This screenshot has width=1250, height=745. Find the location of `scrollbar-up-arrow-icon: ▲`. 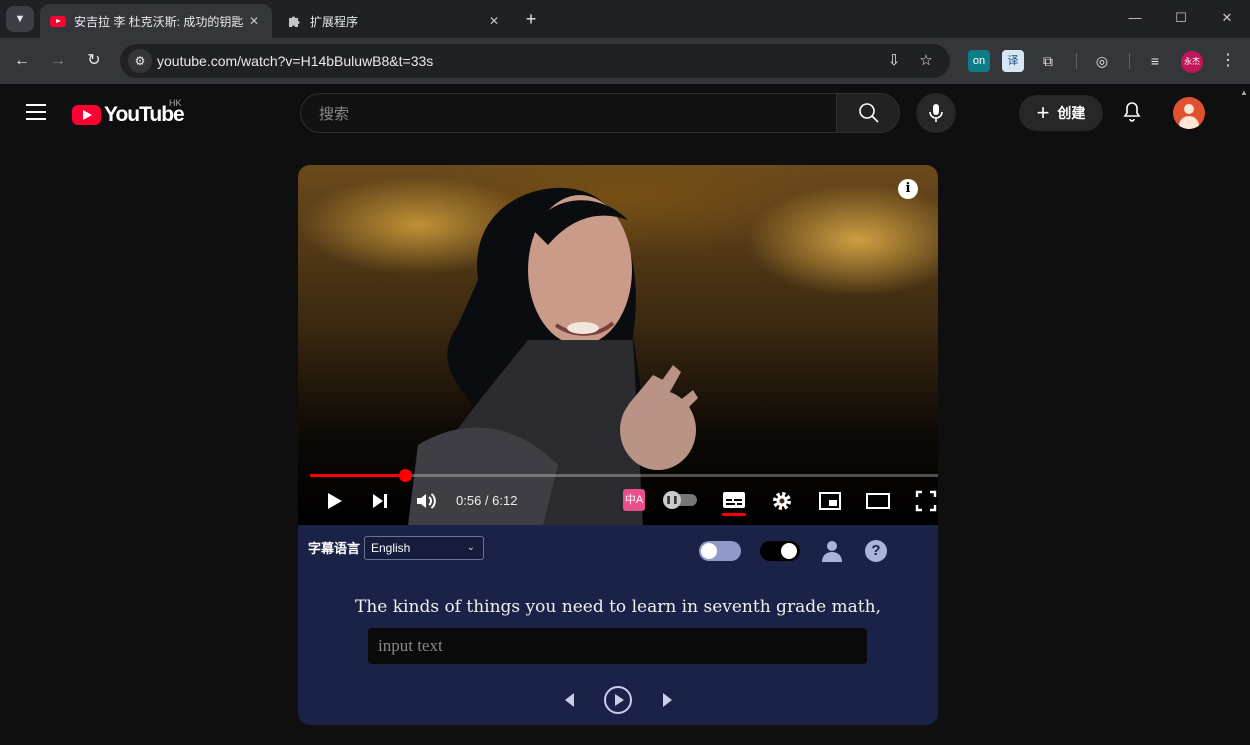

scrollbar-up-arrow-icon: ▲ is located at coordinates (1244, 92).